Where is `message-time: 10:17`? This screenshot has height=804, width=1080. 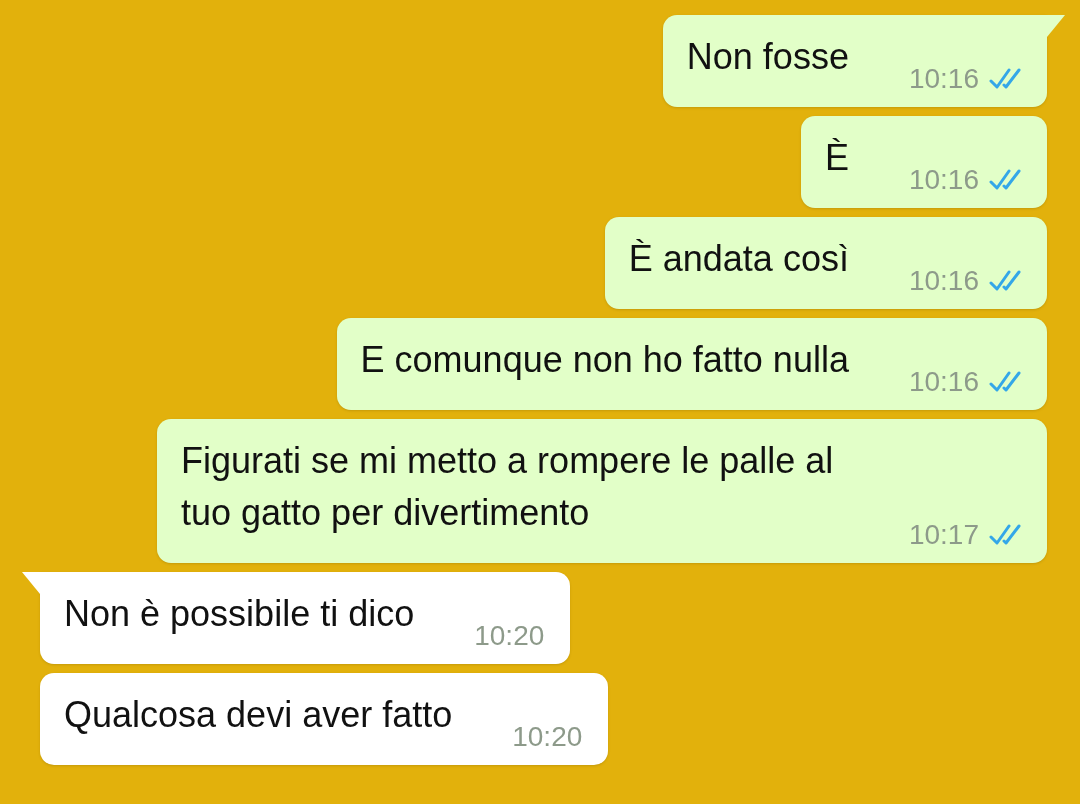
message-time: 10:17 is located at coordinates (943, 535).